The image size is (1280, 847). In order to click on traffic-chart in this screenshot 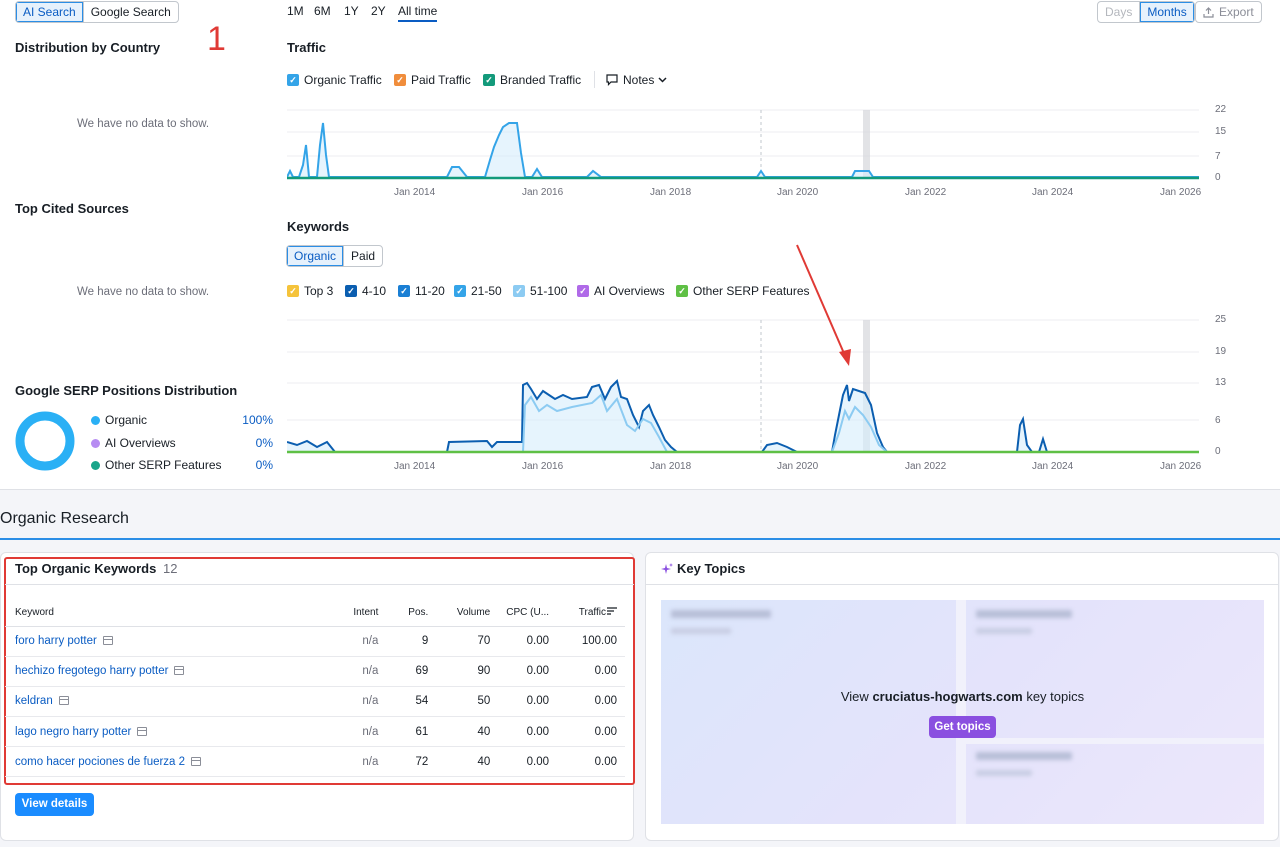, I will do `click(743, 144)`.